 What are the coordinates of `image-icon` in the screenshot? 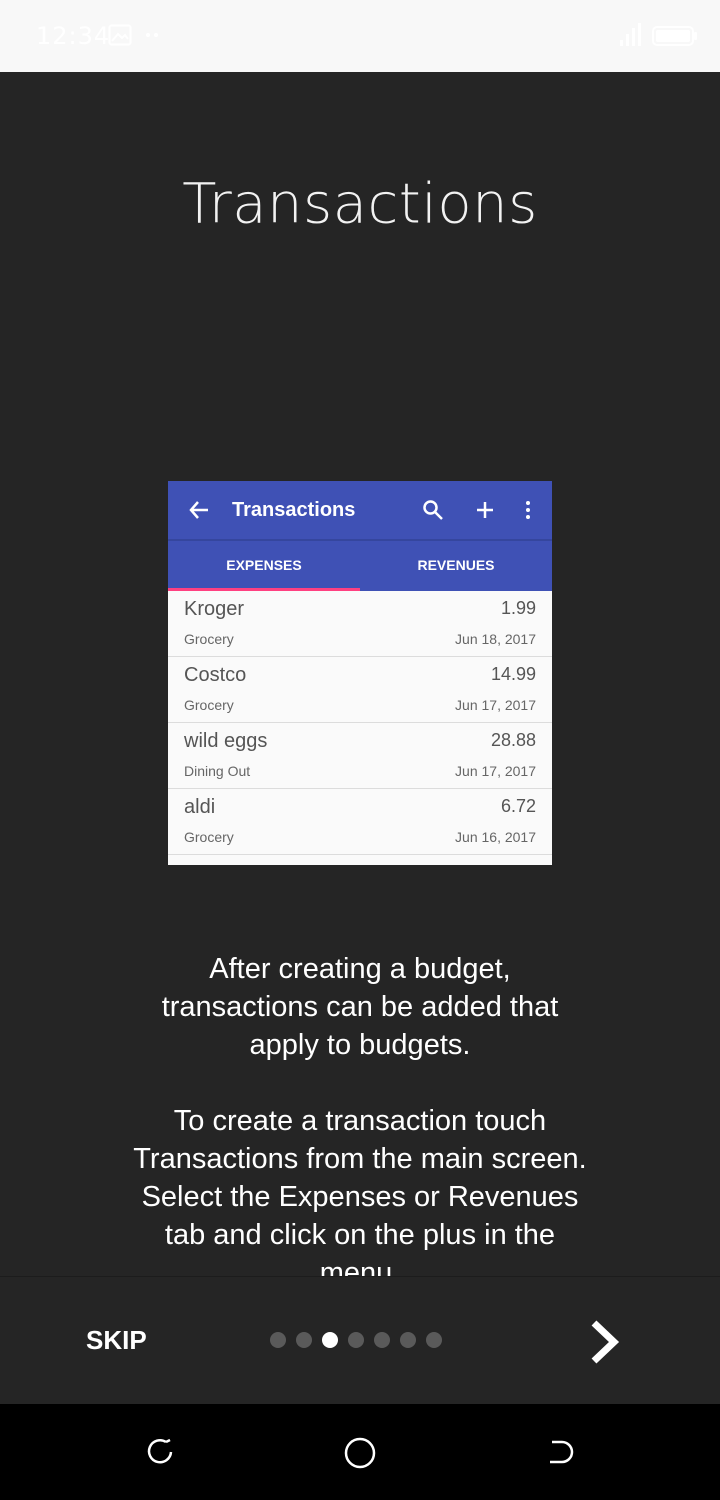 It's located at (120, 37).